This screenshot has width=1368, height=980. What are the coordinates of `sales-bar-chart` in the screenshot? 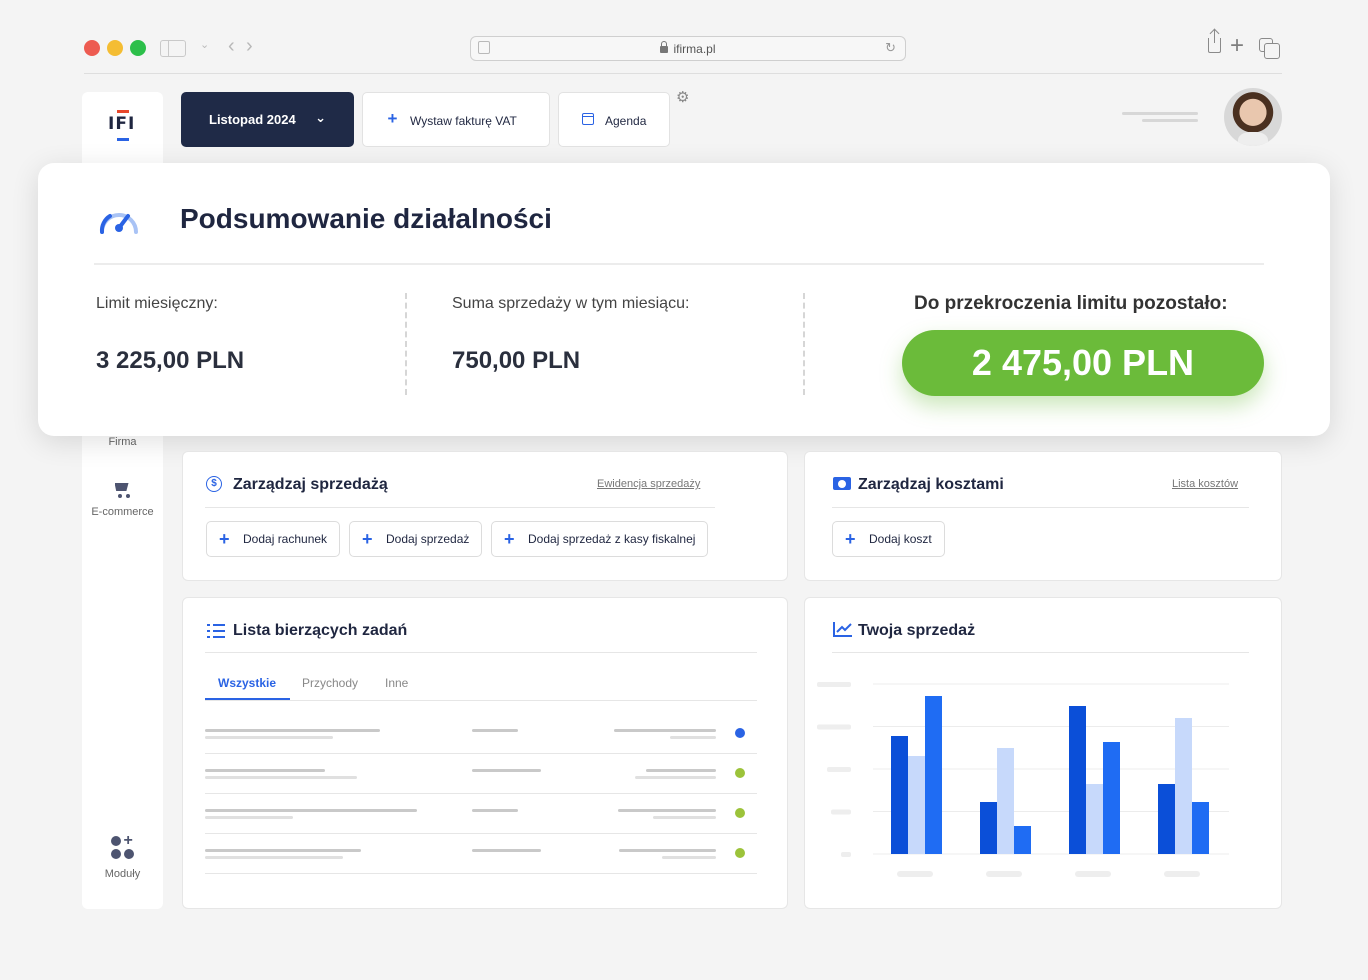 It's located at (1023, 779).